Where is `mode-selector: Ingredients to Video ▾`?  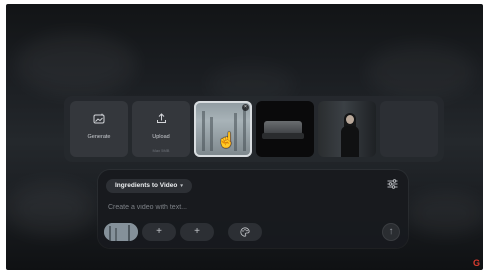
mode-selector: Ingredients to Video ▾ is located at coordinates (149, 186).